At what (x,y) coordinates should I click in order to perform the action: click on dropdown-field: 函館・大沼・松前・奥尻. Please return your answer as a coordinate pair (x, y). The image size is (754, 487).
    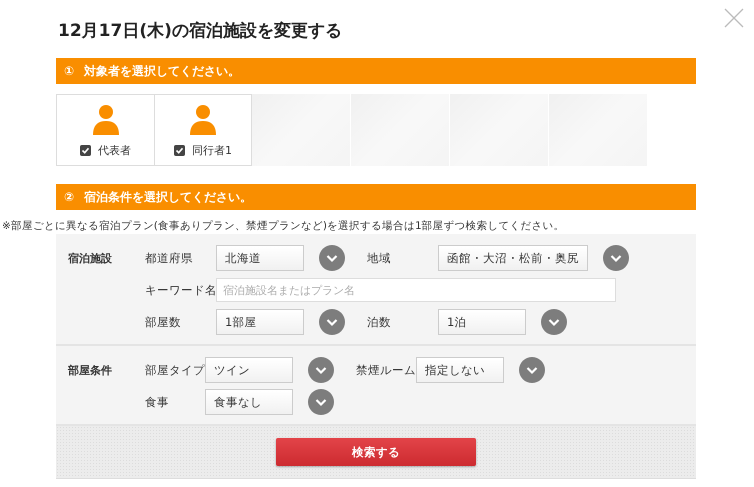
    Looking at the image, I should click on (513, 258).